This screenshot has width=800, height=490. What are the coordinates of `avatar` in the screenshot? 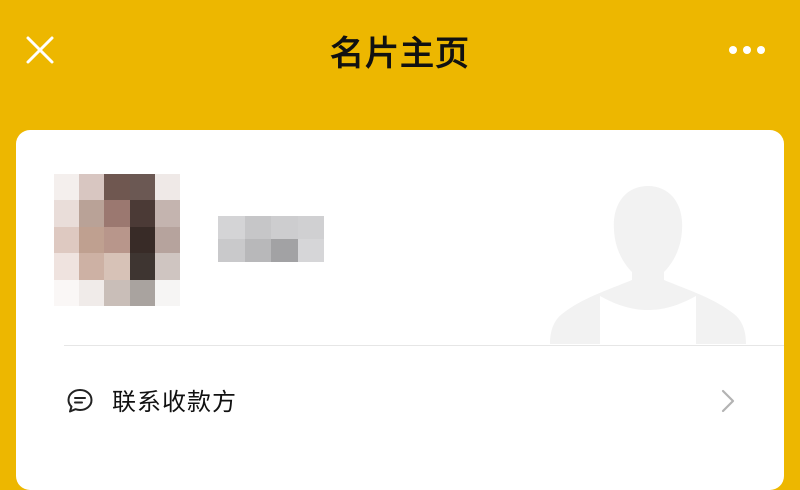 It's located at (117, 240).